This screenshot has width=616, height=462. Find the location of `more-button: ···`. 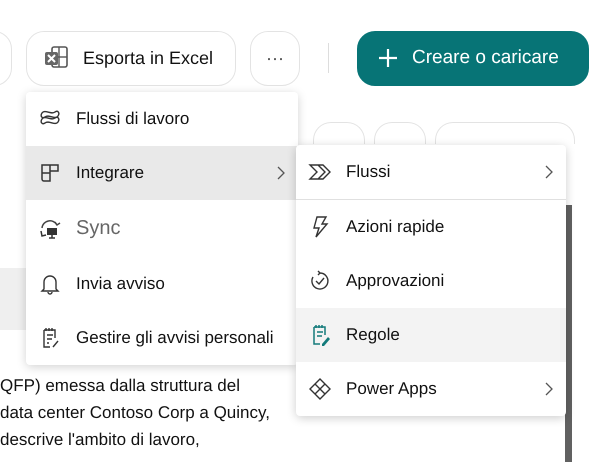

more-button: ··· is located at coordinates (275, 58).